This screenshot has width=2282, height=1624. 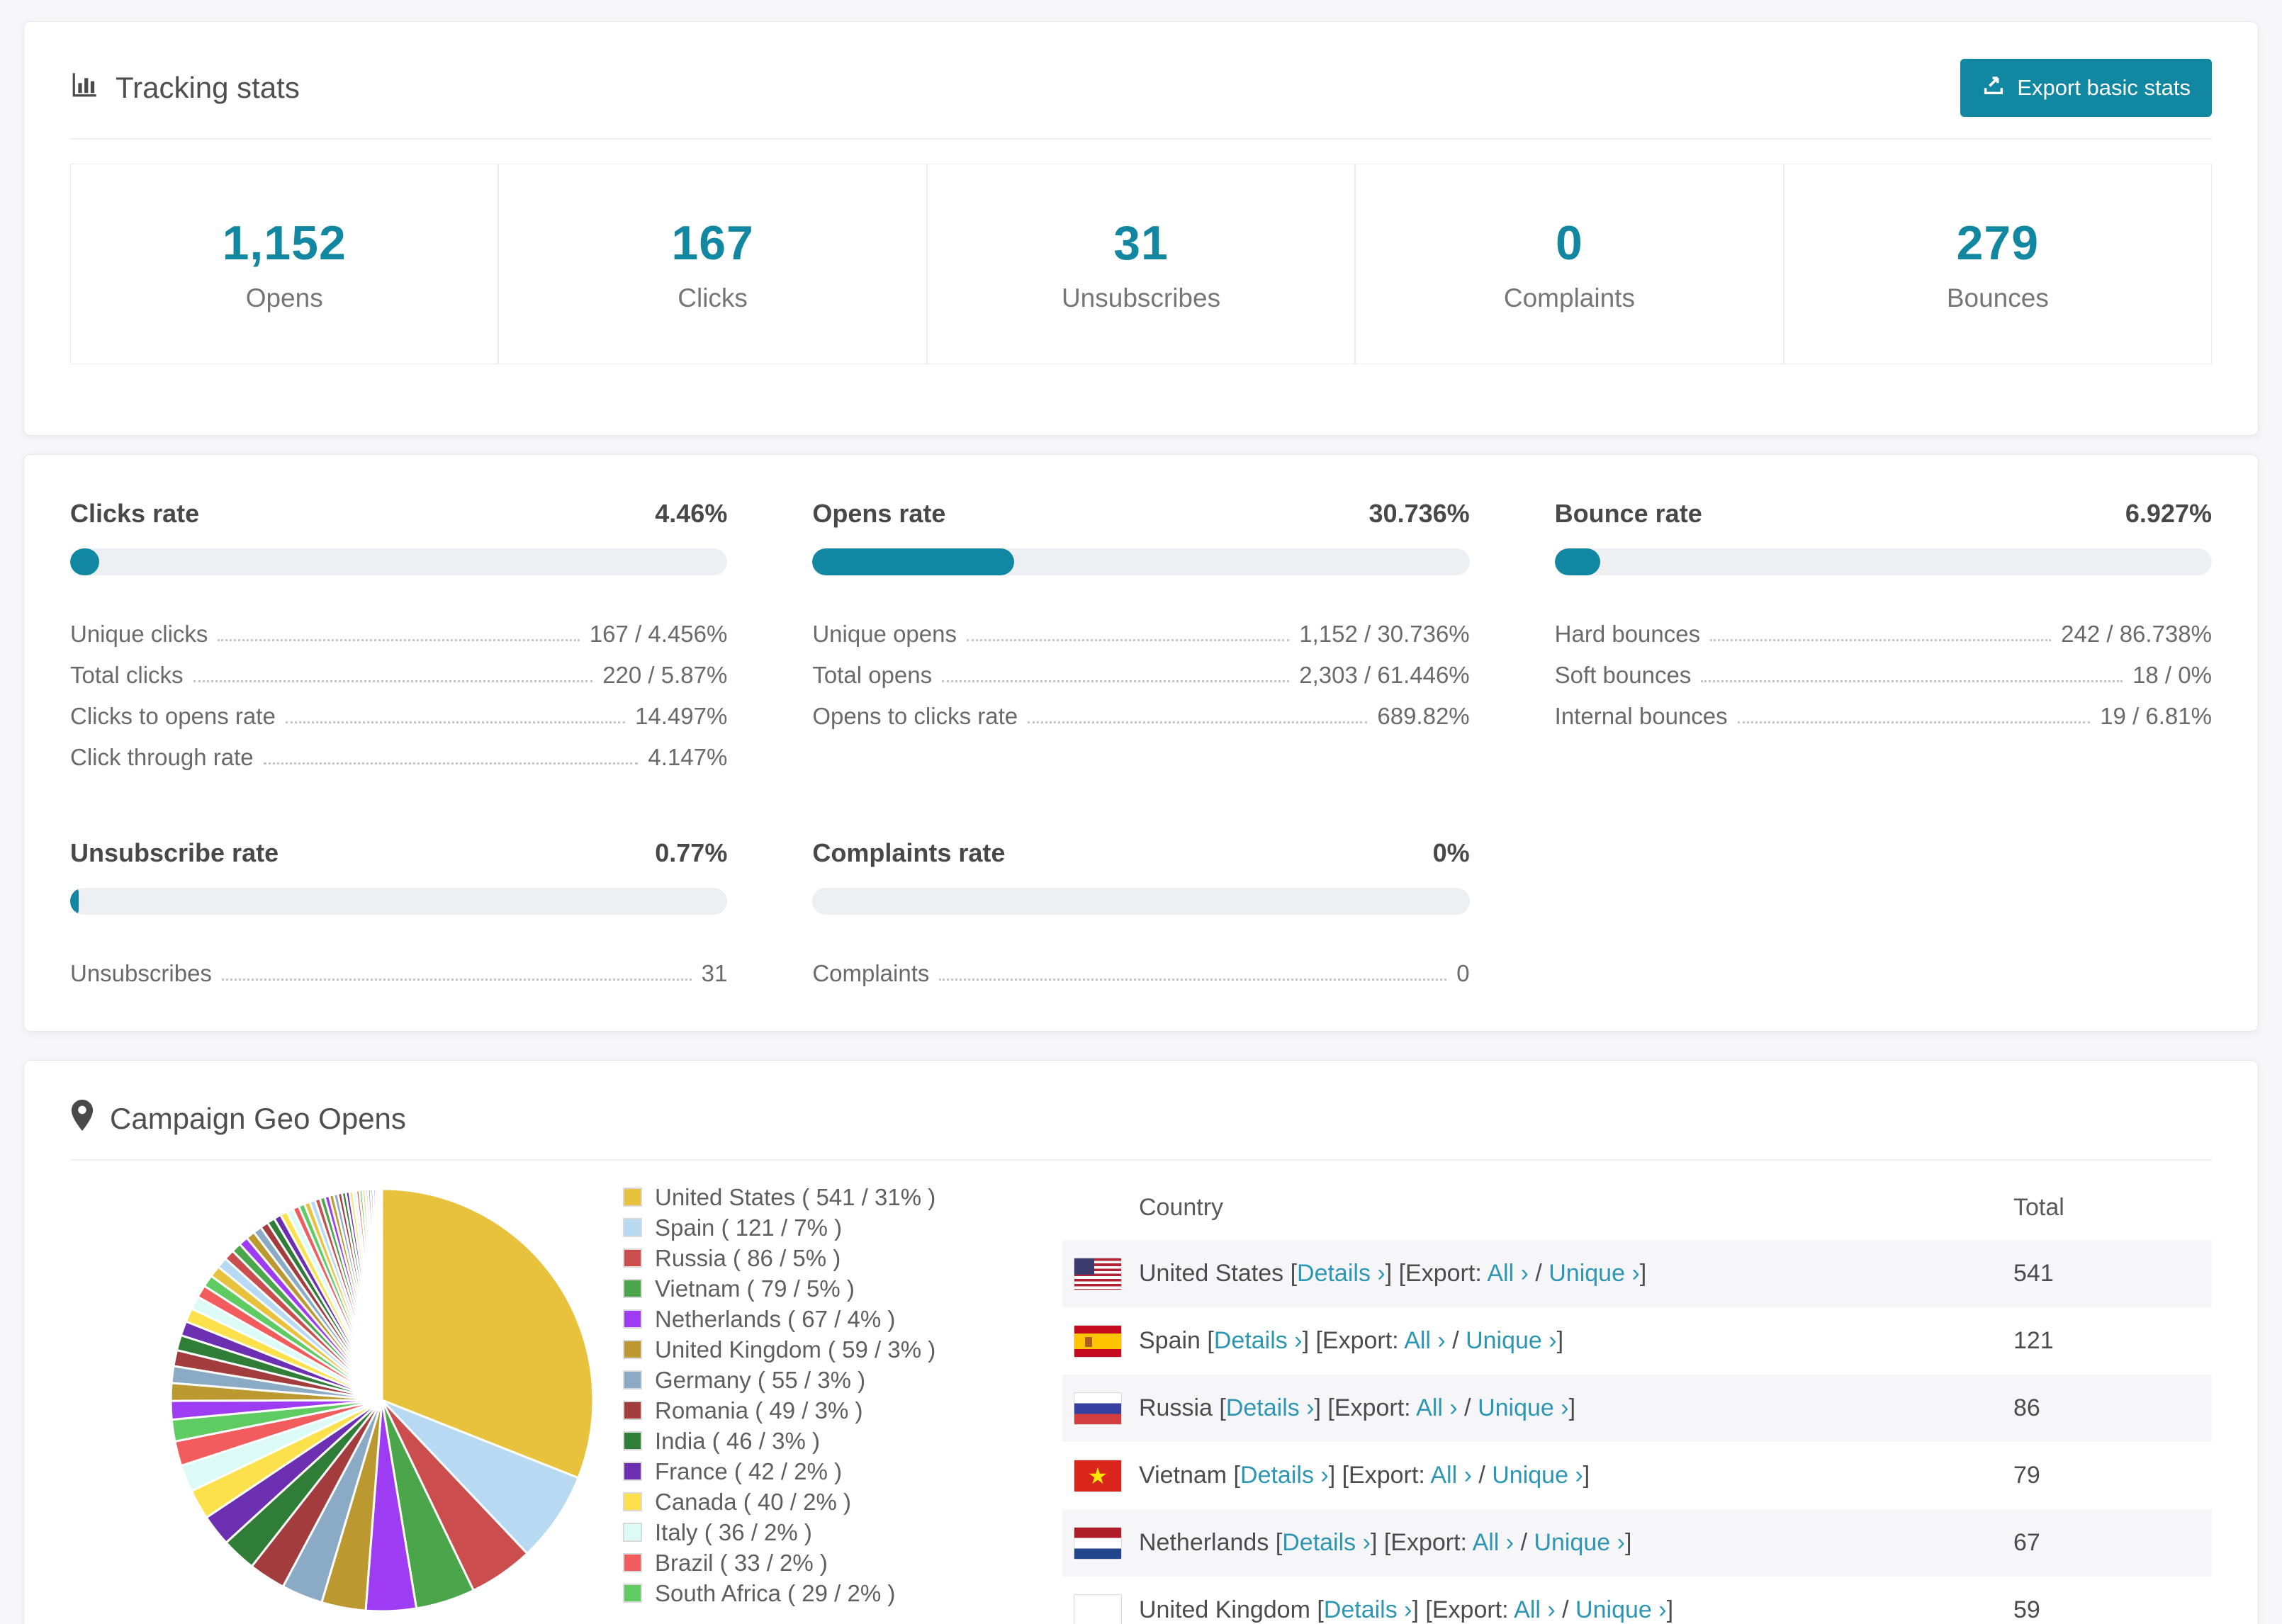 I want to click on export-basic-stats-button: Export basic stats, so click(x=2086, y=88).